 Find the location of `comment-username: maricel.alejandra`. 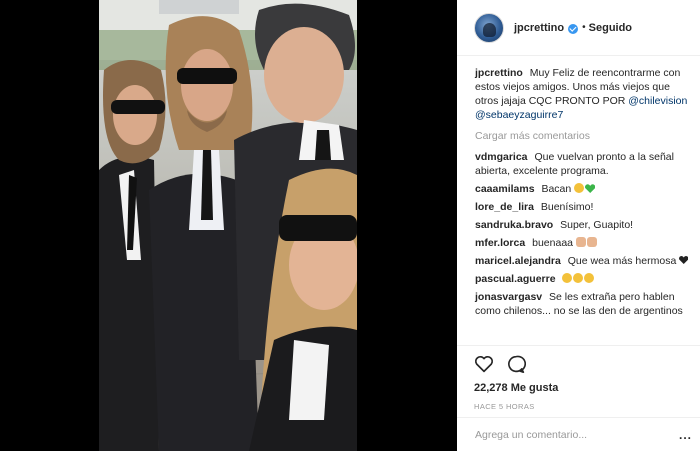

comment-username: maricel.alejandra is located at coordinates (518, 261).